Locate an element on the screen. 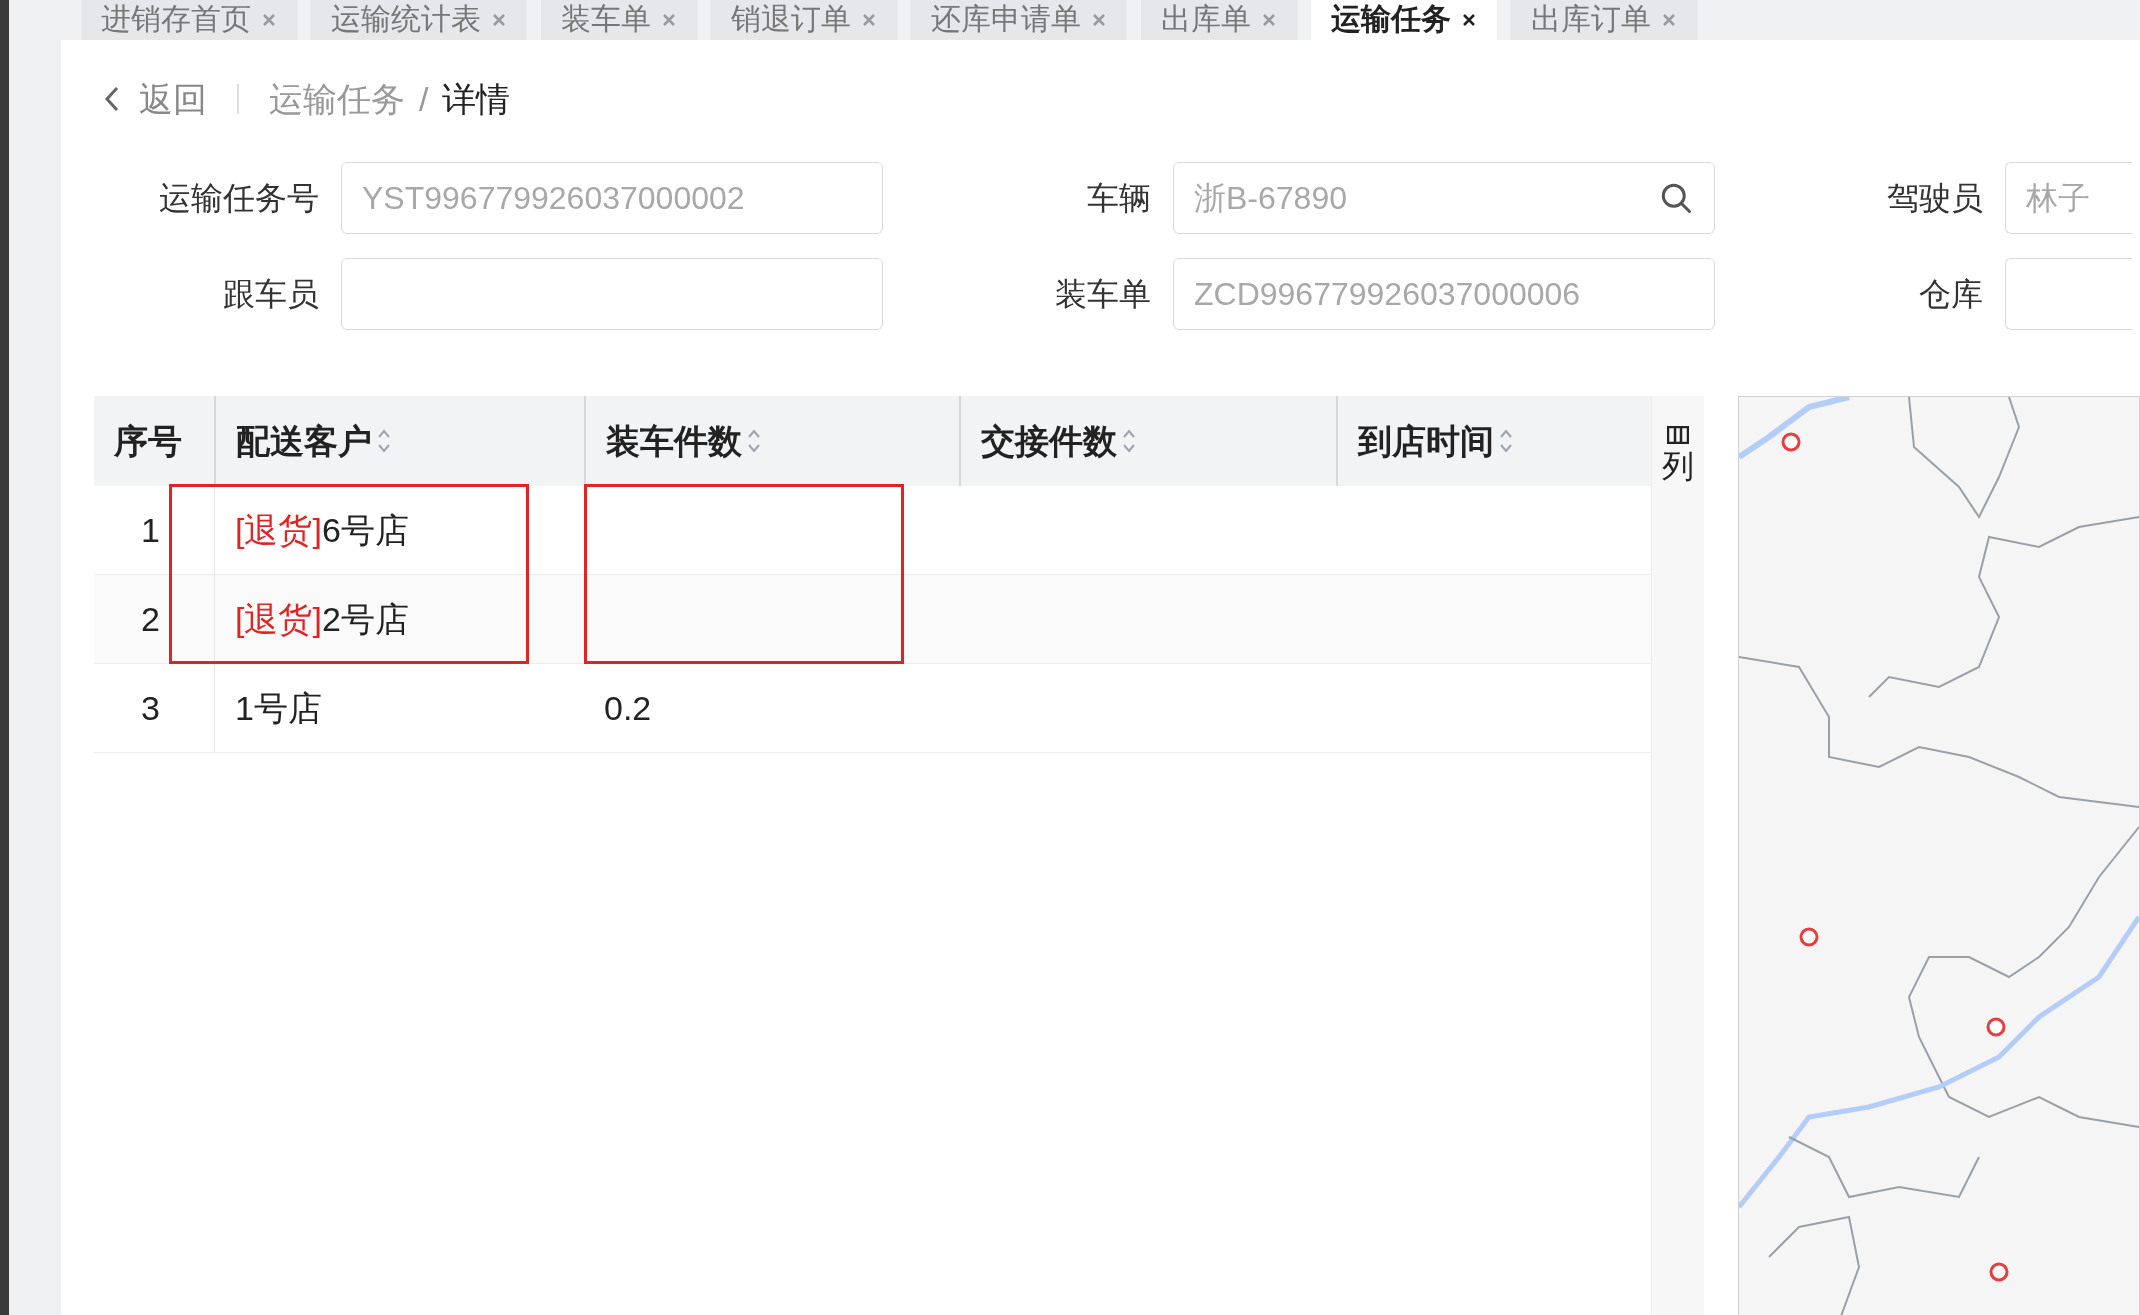  customer-name: 2号店 is located at coordinates (365, 619).